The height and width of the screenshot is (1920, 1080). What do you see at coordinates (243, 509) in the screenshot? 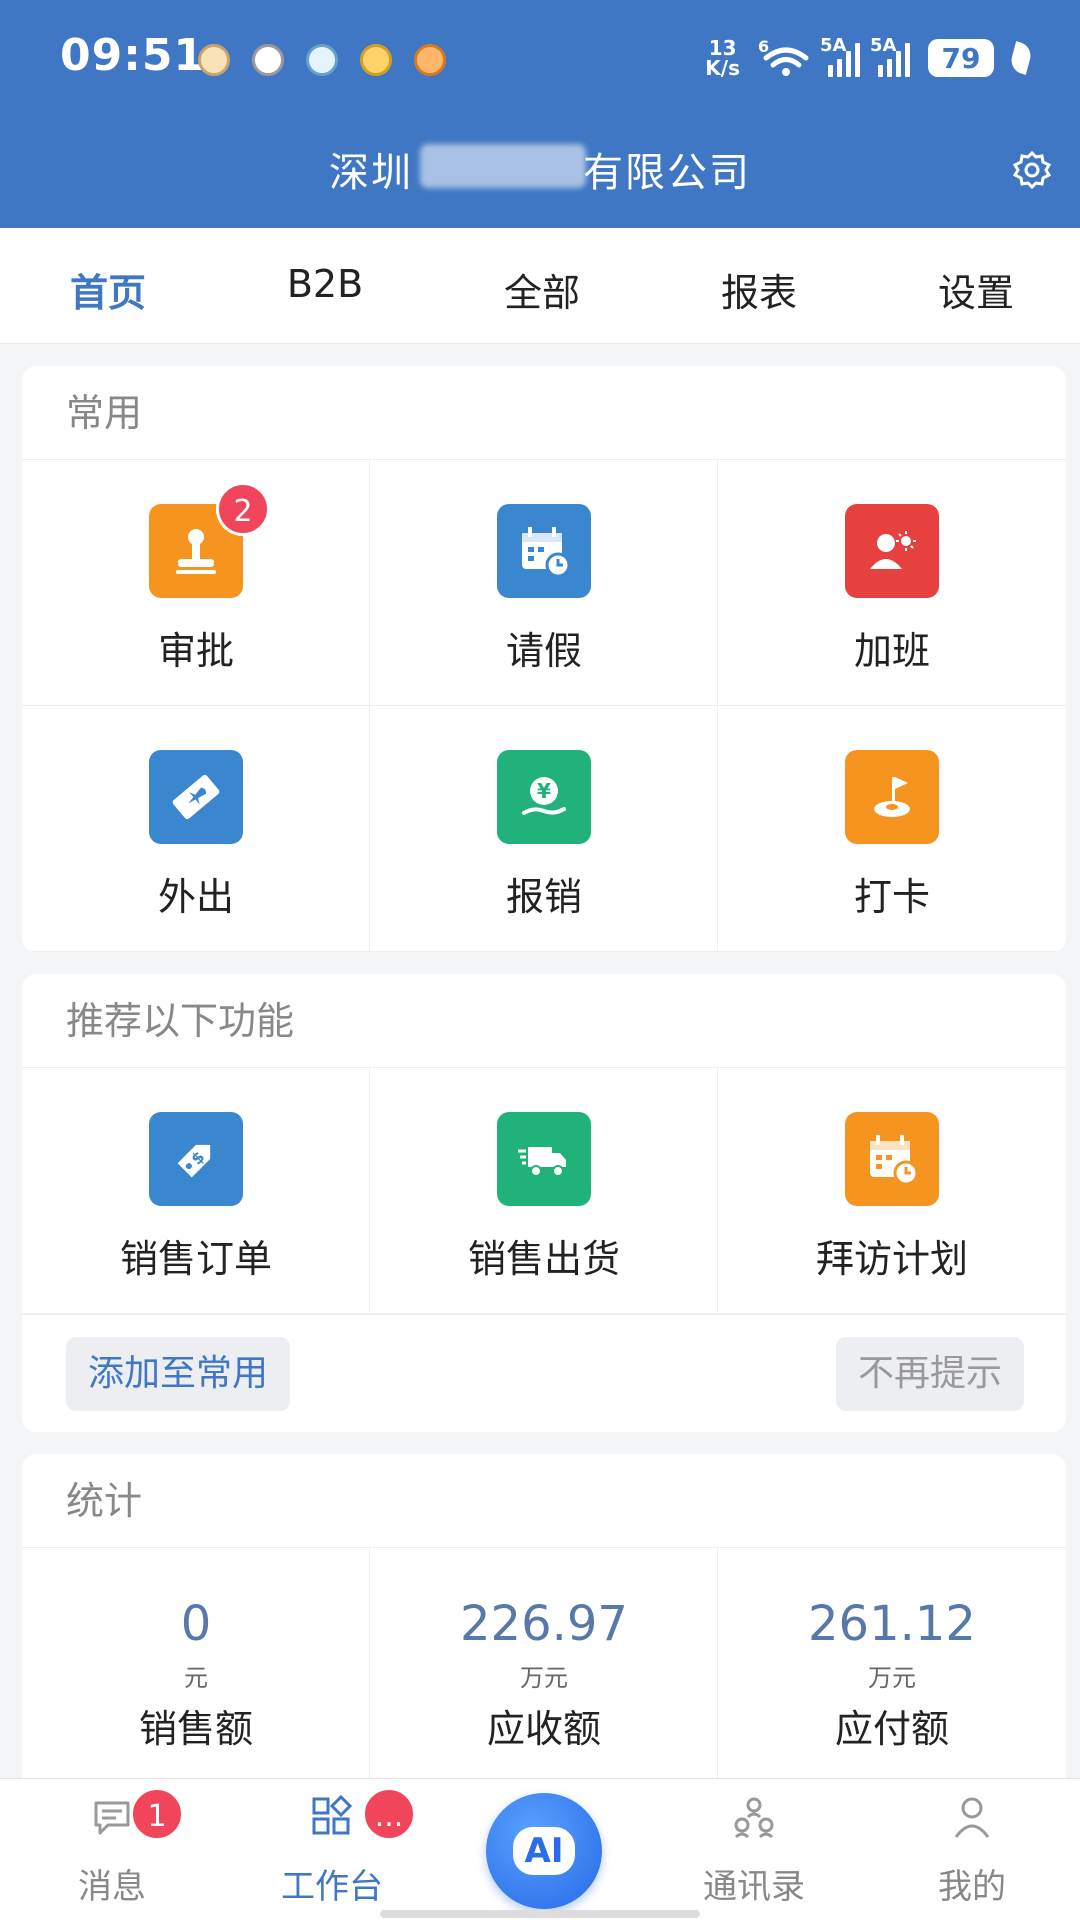
I see `approval-badge: 2` at bounding box center [243, 509].